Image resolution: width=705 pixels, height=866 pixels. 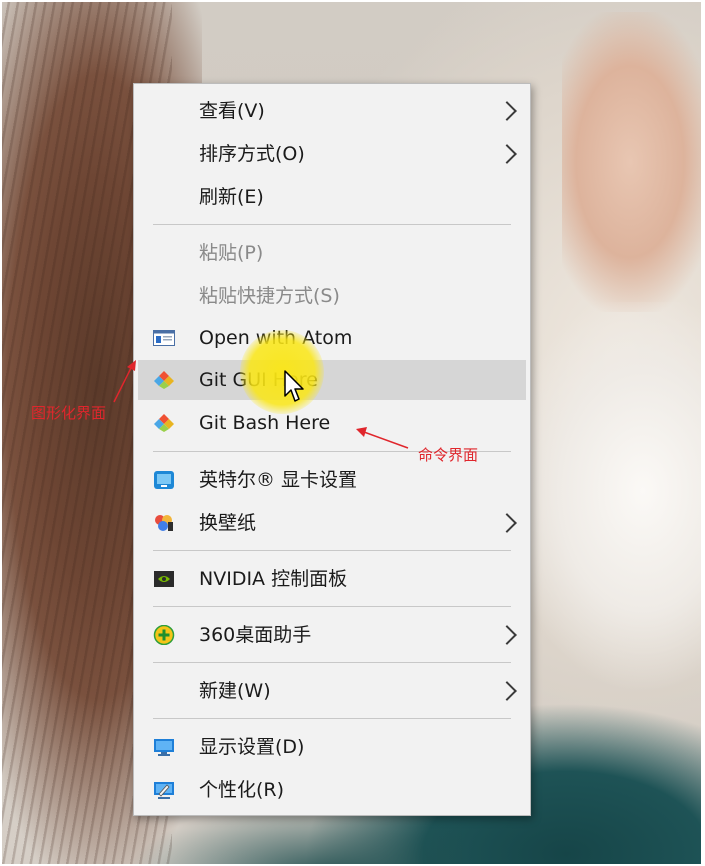 I want to click on menu-item-label: 排序方式(O), so click(x=252, y=154).